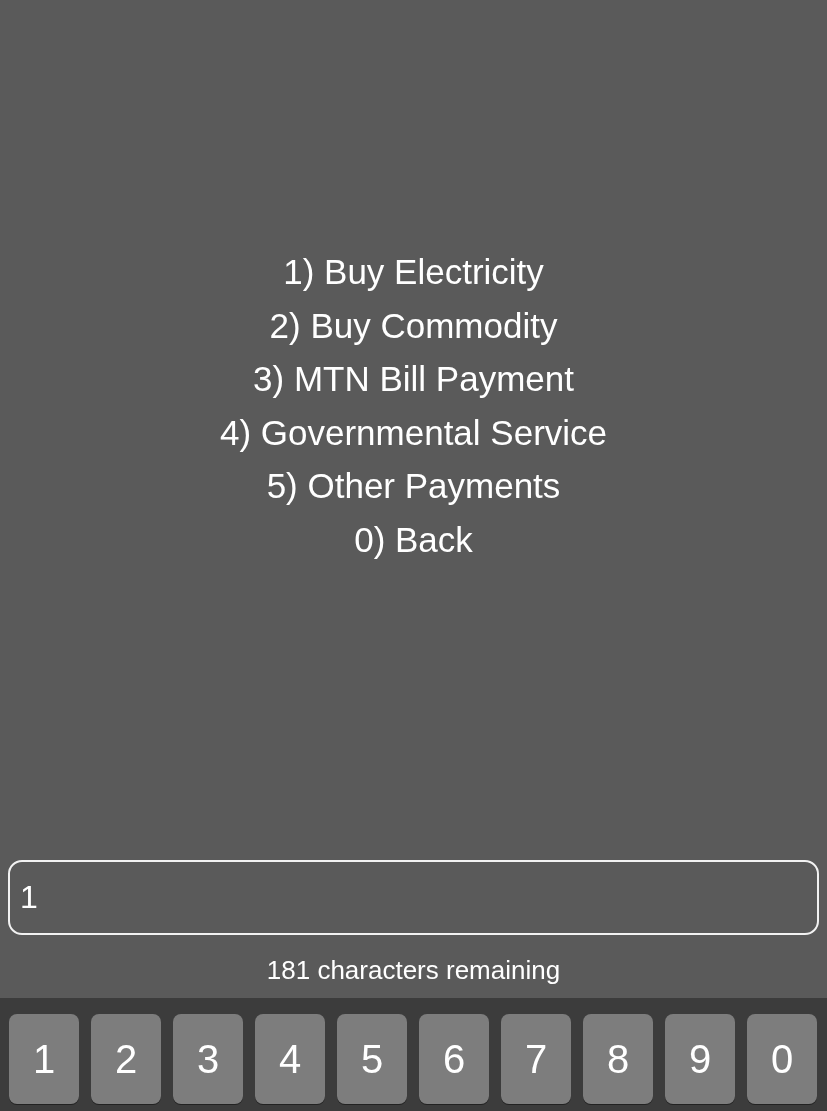 The image size is (827, 1111). Describe the element at coordinates (618, 1059) in the screenshot. I see `number-key: 8` at that location.